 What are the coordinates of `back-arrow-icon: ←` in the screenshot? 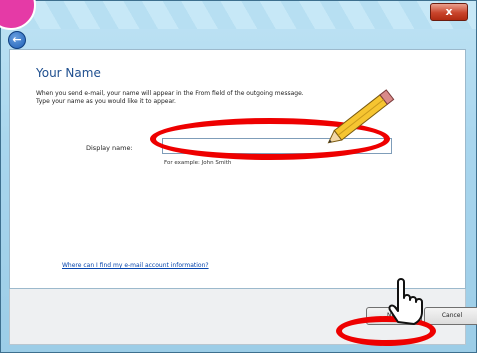 It's located at (17, 39).